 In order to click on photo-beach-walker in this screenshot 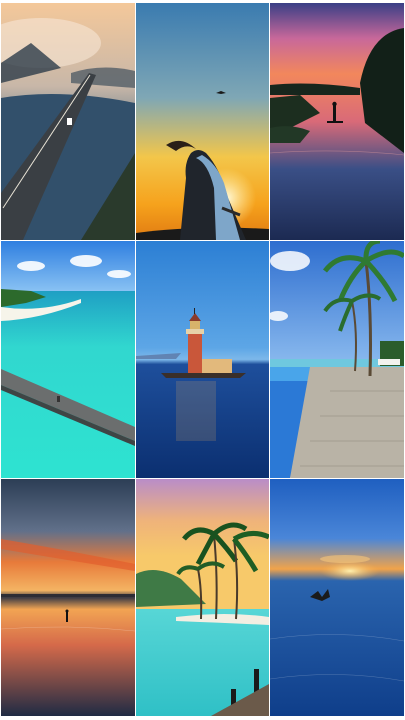, I will do `click(68, 597)`.